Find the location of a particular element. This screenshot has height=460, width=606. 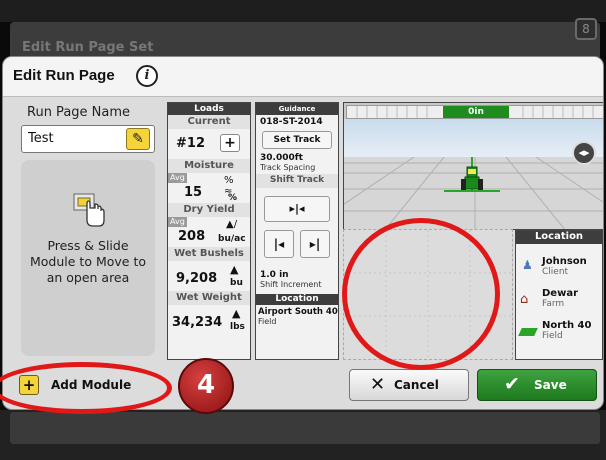

close-icon: ✕ is located at coordinates (378, 384).